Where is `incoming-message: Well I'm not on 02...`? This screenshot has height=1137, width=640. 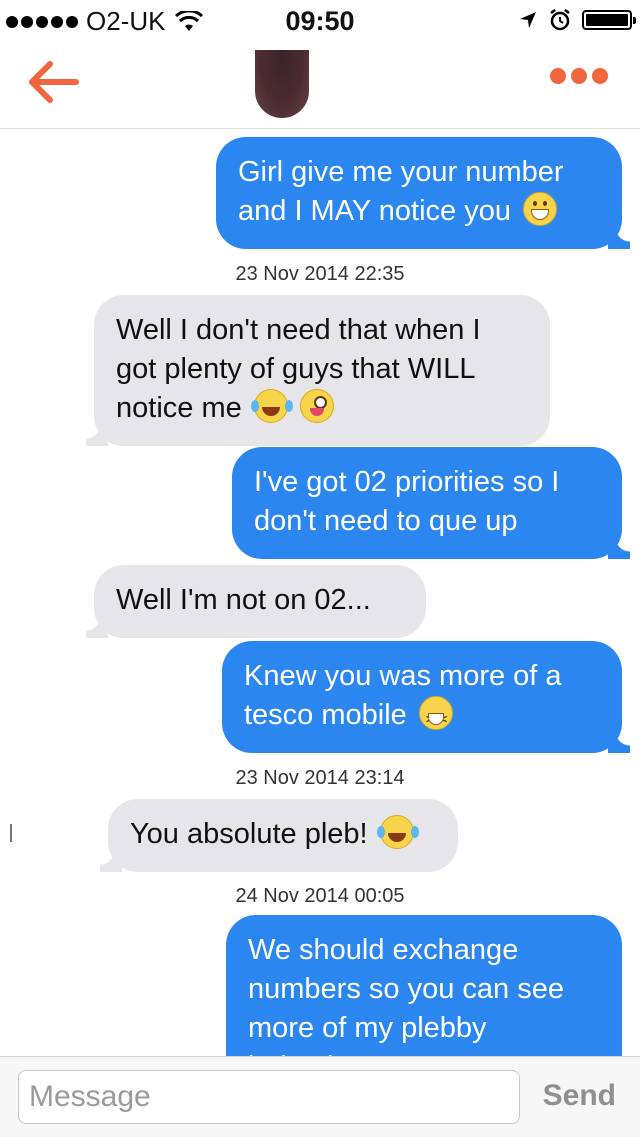
incoming-message: Well I'm not on 02... is located at coordinates (256, 601).